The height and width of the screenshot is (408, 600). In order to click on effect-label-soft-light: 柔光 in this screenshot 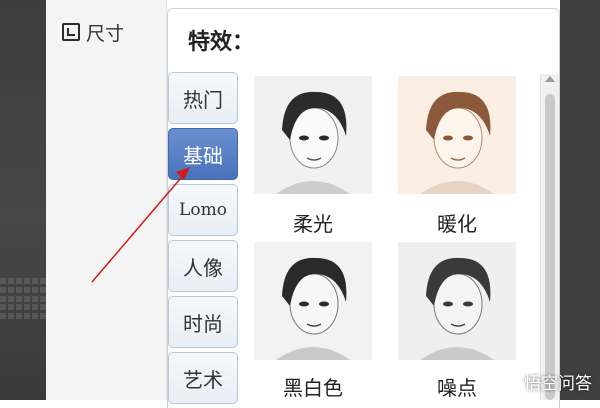, I will do `click(313, 224)`.